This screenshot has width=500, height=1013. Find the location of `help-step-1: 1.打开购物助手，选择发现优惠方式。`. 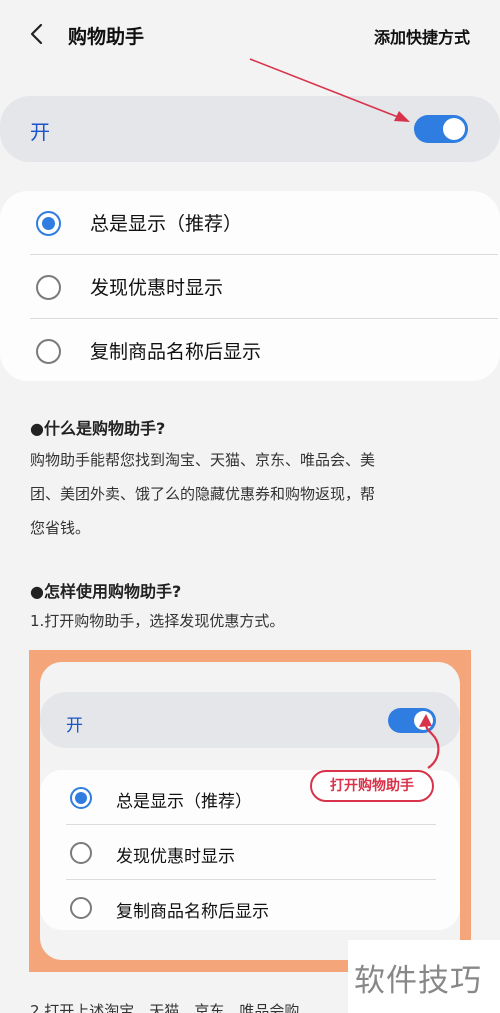

help-step-1: 1.打开购物助手，选择发现优惠方式。 is located at coordinates (157, 621).